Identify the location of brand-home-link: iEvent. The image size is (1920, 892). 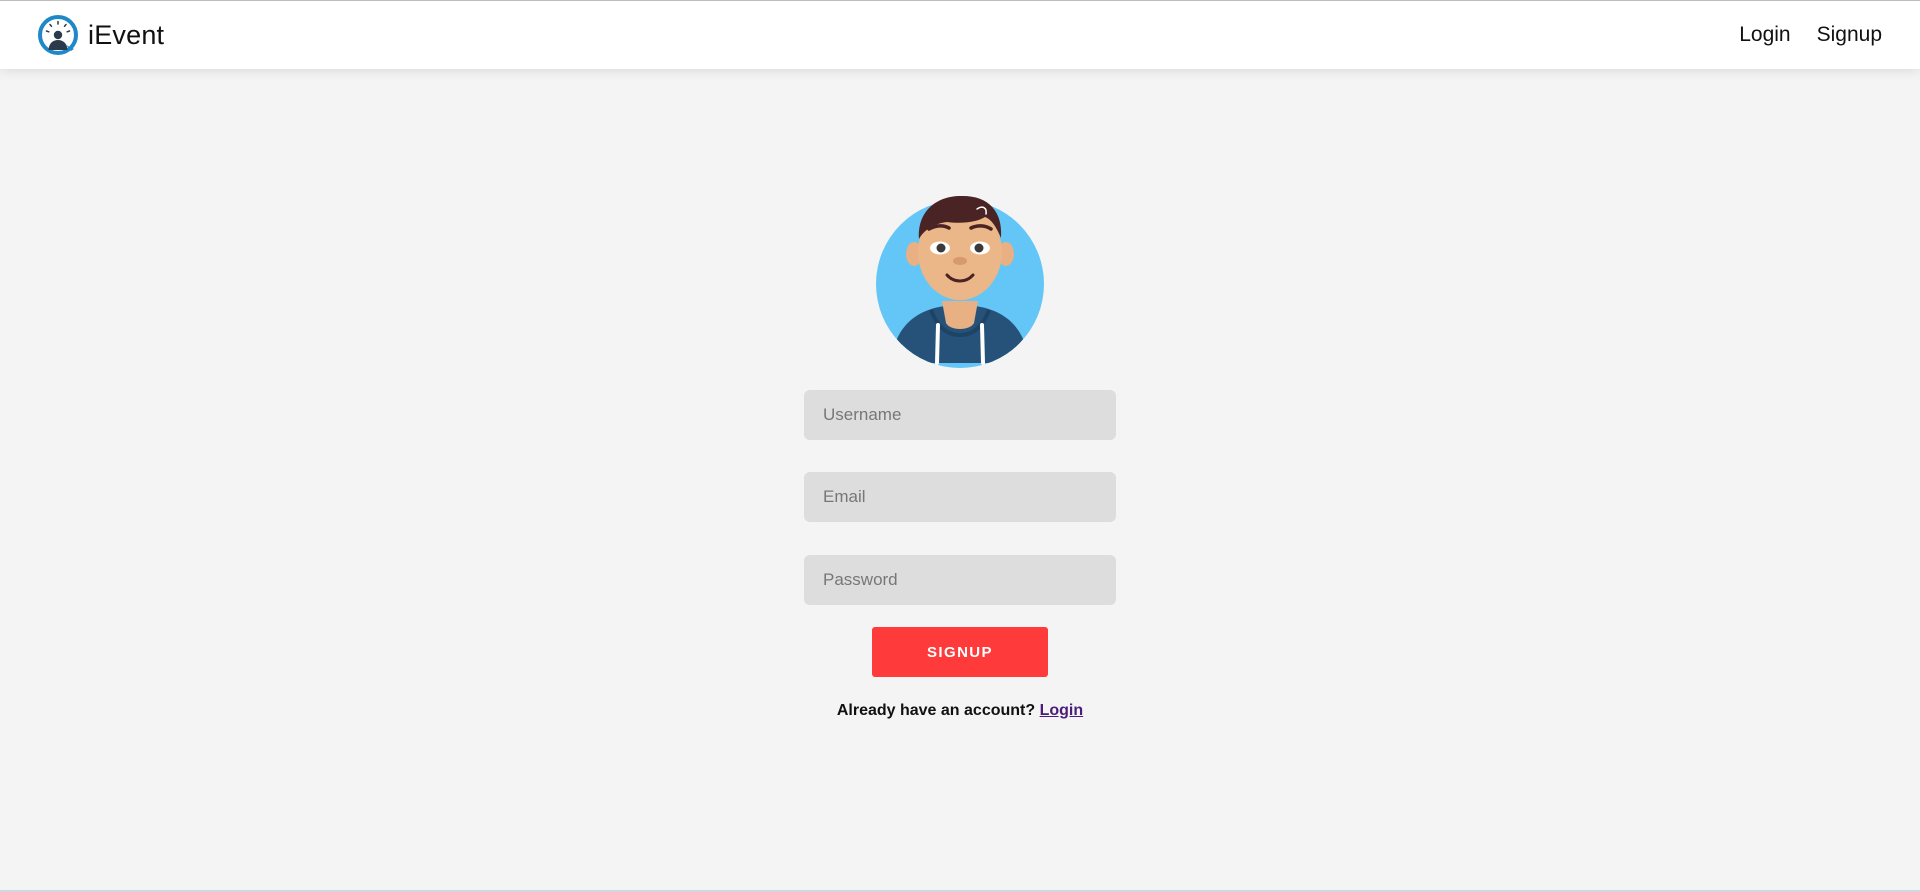
(101, 35).